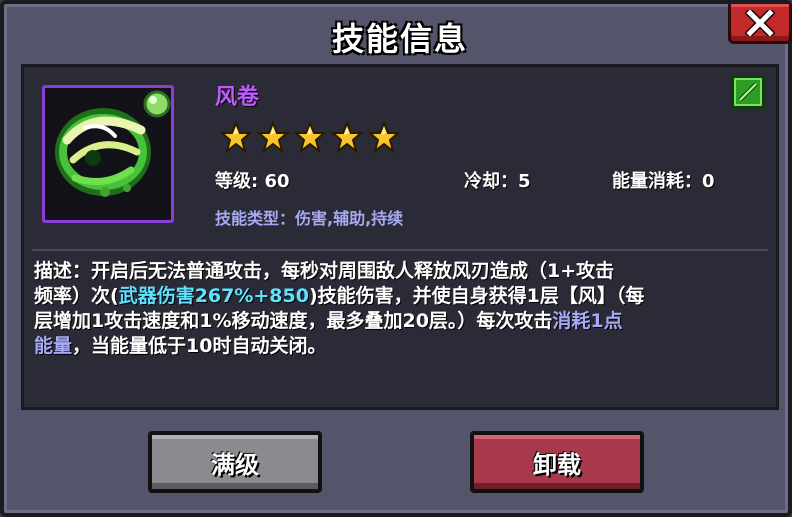 This screenshot has height=517, width=792. I want to click on skill-cooldown: 冷却：5, so click(497, 181).